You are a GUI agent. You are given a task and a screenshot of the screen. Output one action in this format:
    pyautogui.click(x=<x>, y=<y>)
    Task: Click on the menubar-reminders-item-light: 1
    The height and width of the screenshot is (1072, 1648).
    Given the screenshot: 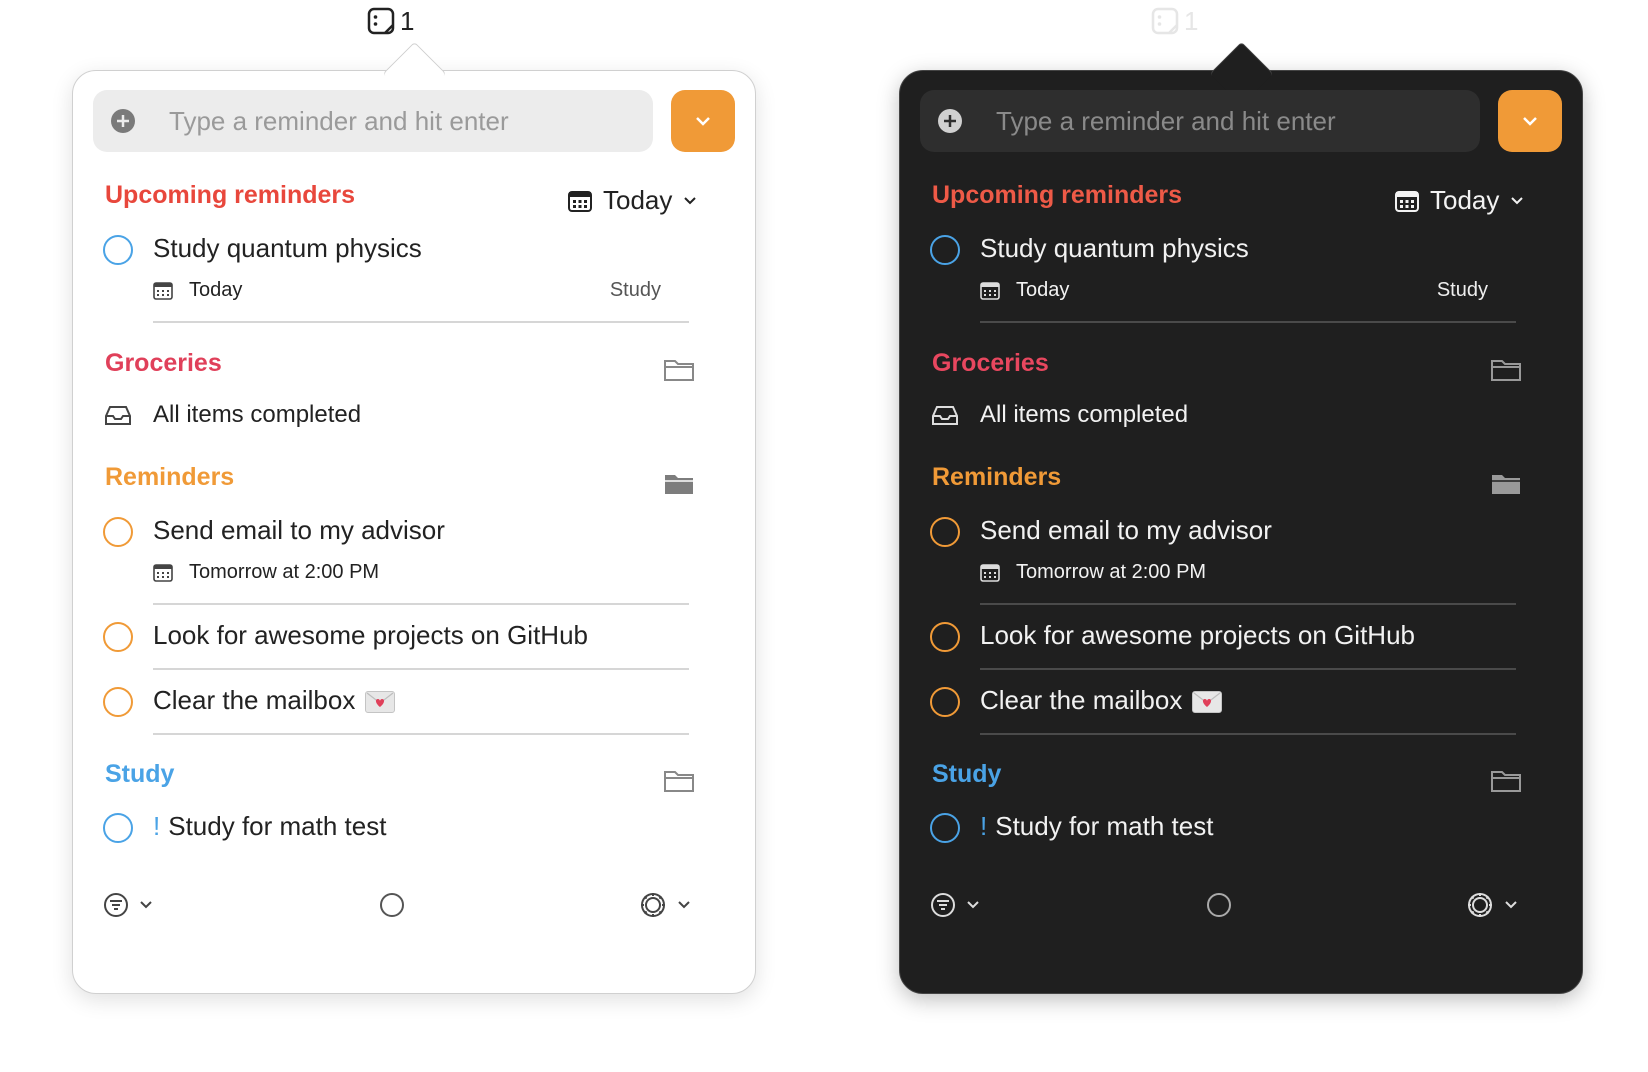 What is the action you would take?
    pyautogui.click(x=390, y=21)
    